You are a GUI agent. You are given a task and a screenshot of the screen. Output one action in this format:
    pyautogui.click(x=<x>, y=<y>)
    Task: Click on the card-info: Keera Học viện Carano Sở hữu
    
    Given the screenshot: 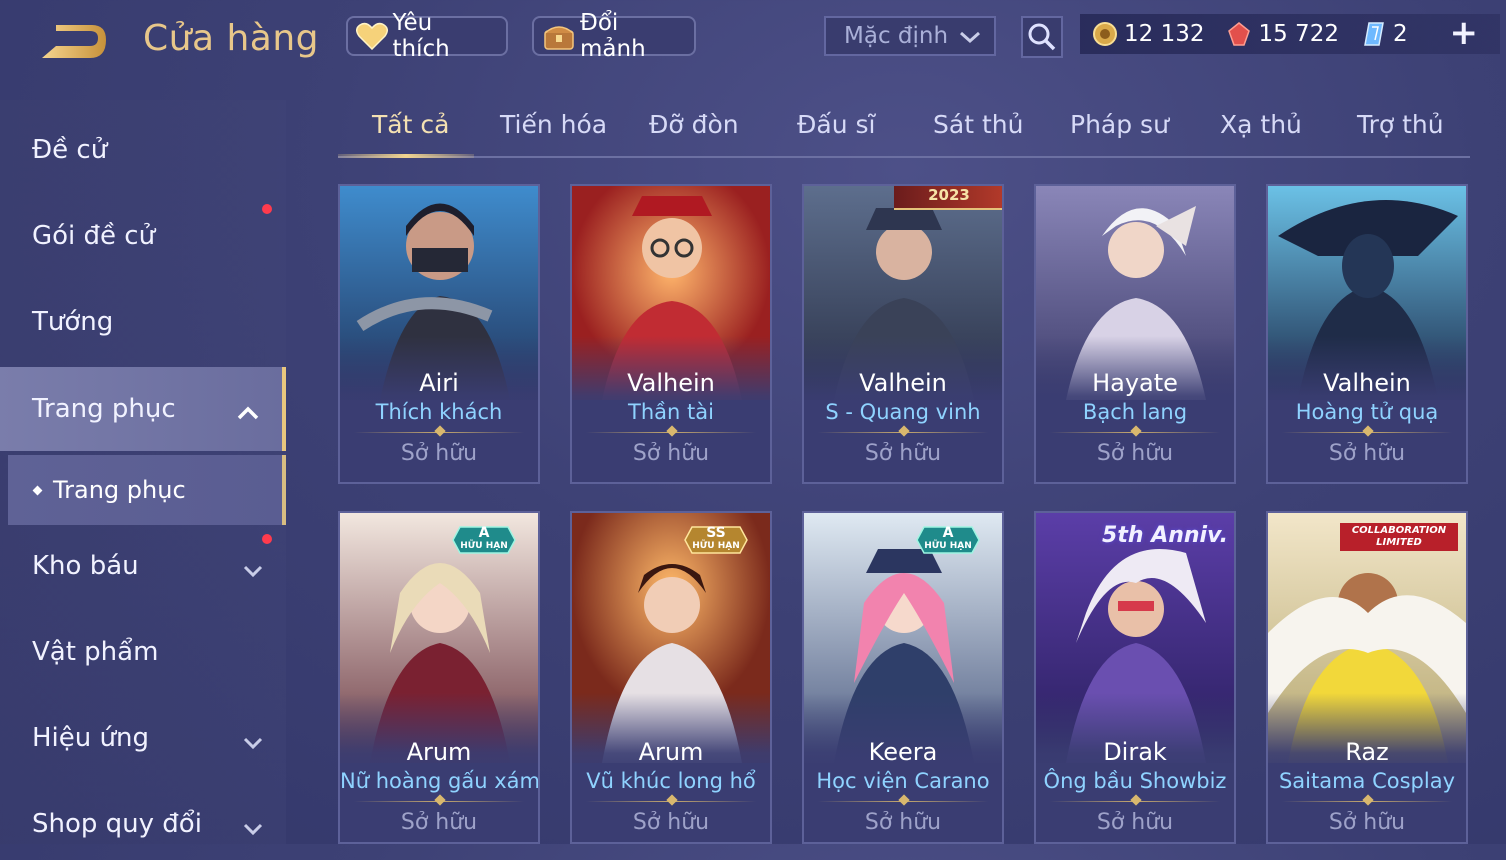 What is the action you would take?
    pyautogui.click(x=903, y=788)
    